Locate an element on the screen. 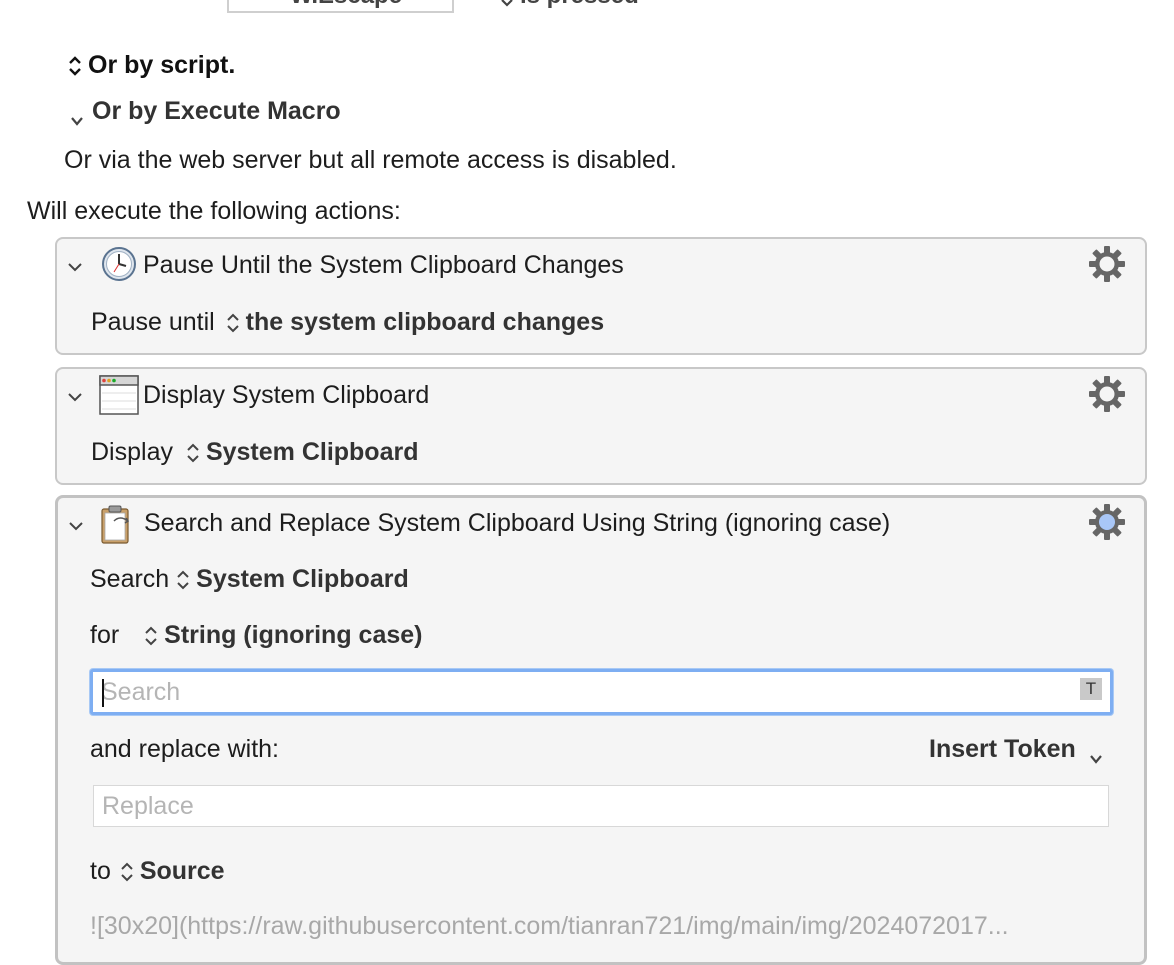 This screenshot has height=965, width=1174. match-type-popup: String (ignoring case) is located at coordinates (283, 635).